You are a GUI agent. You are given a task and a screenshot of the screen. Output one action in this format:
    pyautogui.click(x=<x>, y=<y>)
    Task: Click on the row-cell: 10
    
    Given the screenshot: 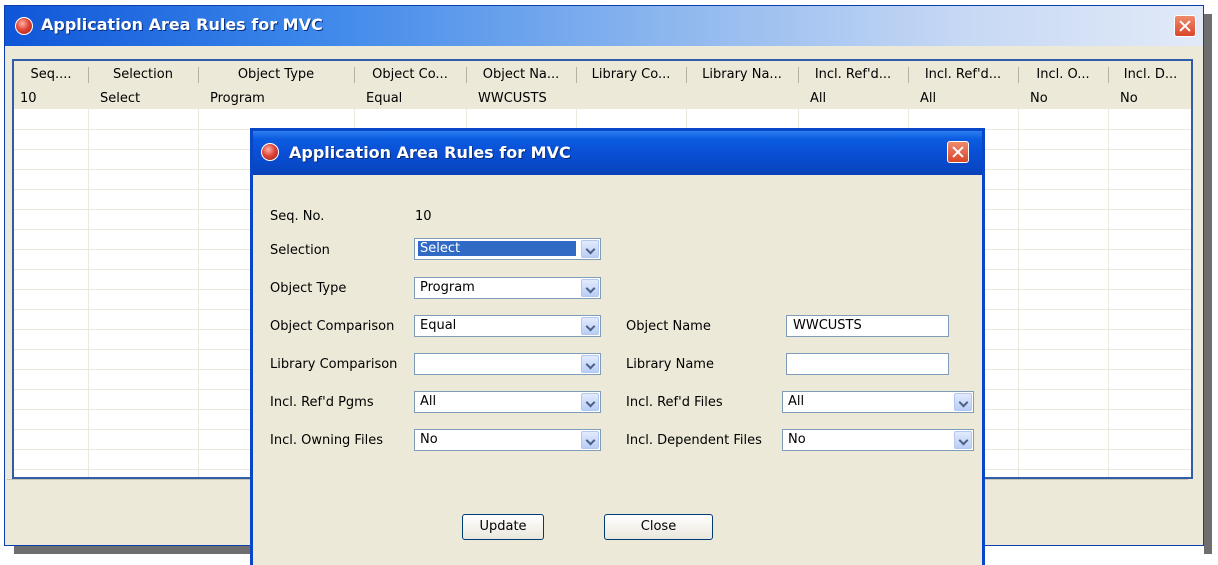 What is the action you would take?
    pyautogui.click(x=28, y=98)
    